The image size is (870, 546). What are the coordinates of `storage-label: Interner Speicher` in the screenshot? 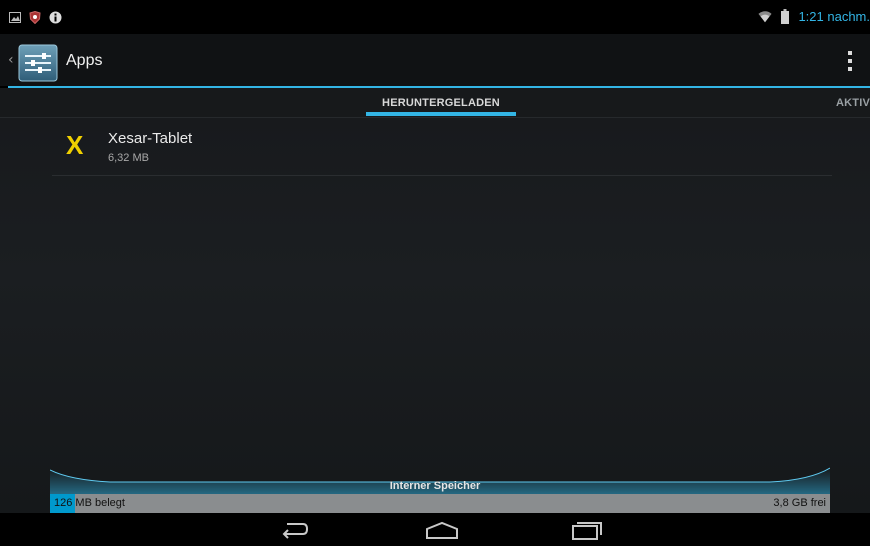 It's located at (435, 486).